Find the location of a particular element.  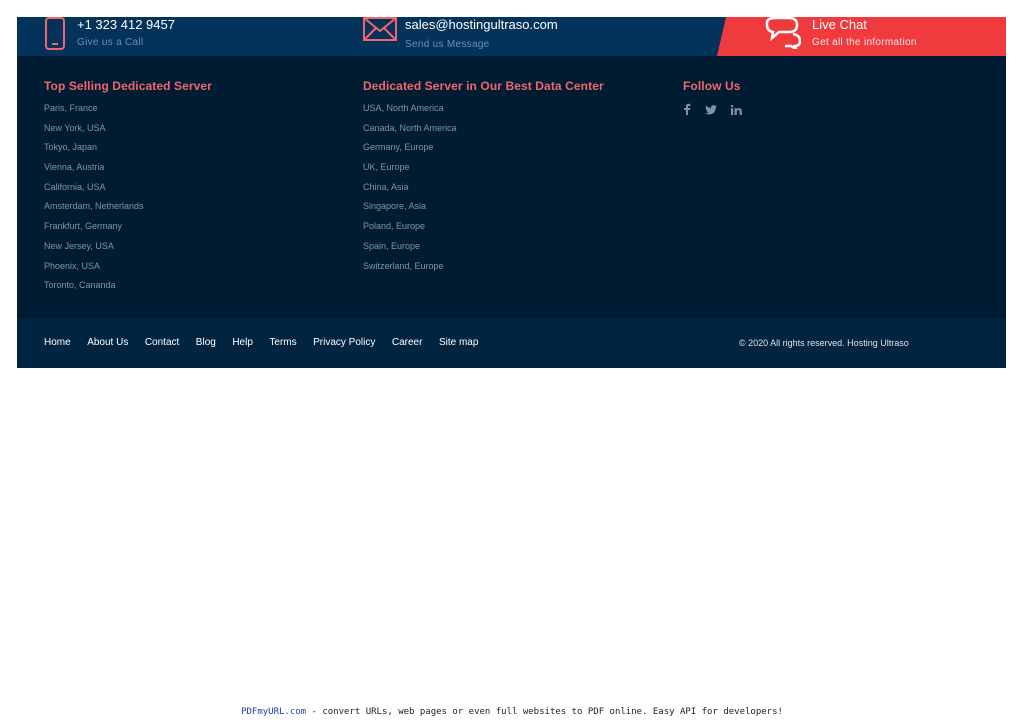

nav-site-map: Site map is located at coordinates (458, 343).